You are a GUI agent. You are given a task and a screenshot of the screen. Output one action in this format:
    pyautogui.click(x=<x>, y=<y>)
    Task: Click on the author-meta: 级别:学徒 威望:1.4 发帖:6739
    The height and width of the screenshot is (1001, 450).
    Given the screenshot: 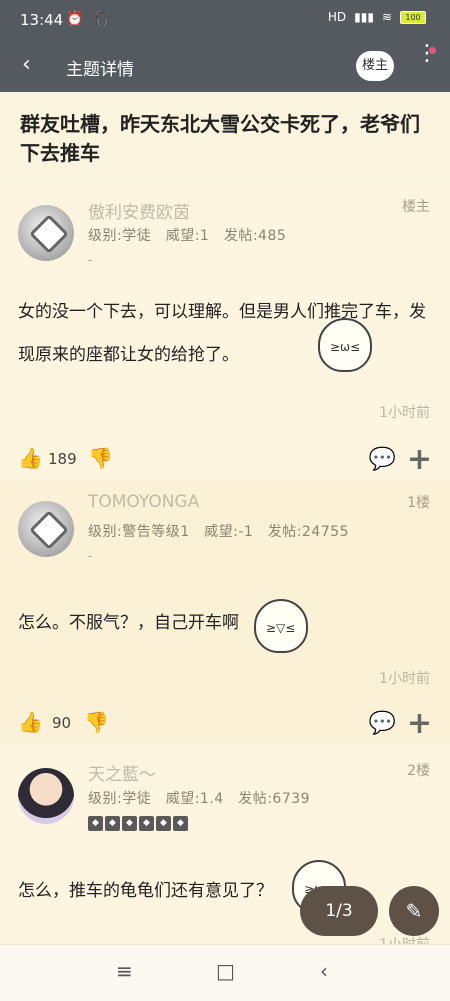 What is the action you would take?
    pyautogui.click(x=199, y=799)
    